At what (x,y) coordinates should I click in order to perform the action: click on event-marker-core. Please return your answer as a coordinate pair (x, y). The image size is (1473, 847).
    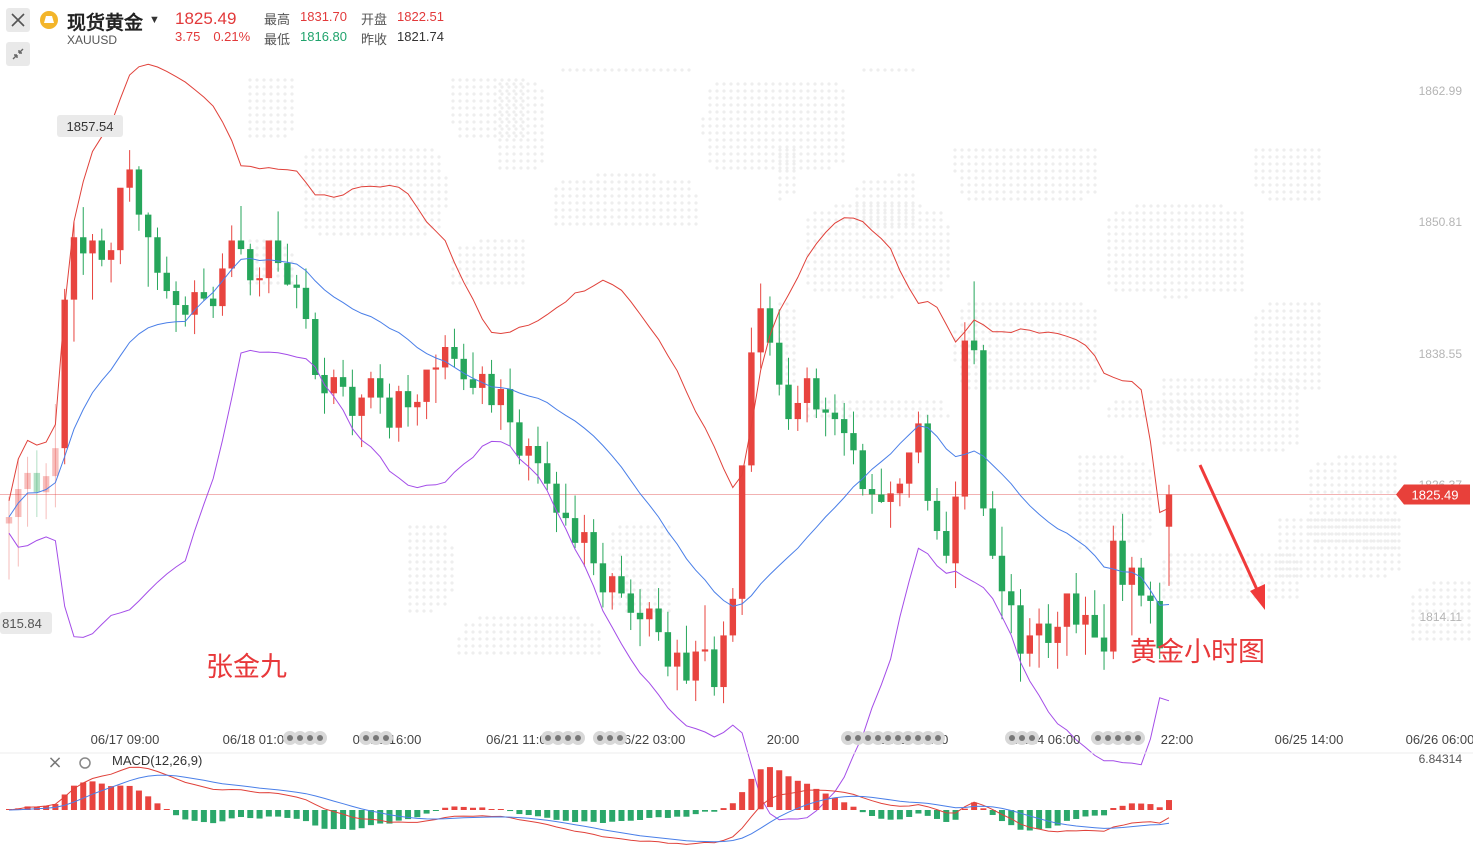
    Looking at the image, I should click on (938, 738).